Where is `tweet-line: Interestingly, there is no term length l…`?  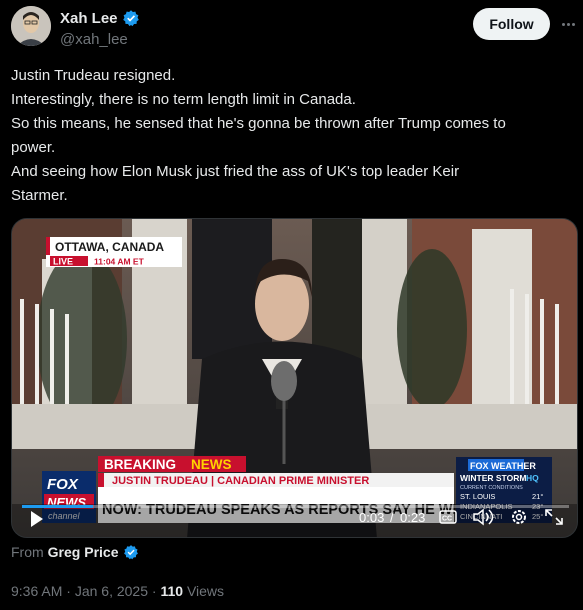
tweet-line: Interestingly, there is no term length l… is located at coordinates (183, 99).